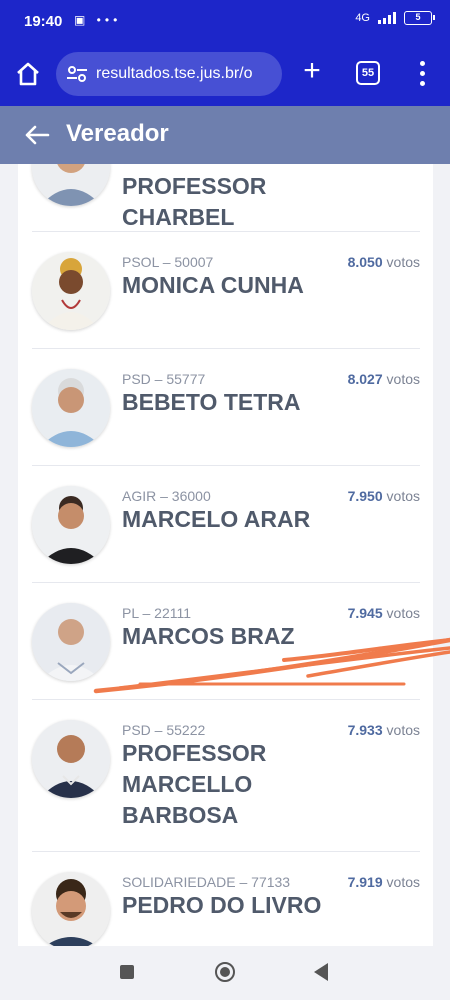 Image resolution: width=450 pixels, height=1000 pixels. What do you see at coordinates (383, 262) in the screenshot?
I see `vote-count: 8.050 votos` at bounding box center [383, 262].